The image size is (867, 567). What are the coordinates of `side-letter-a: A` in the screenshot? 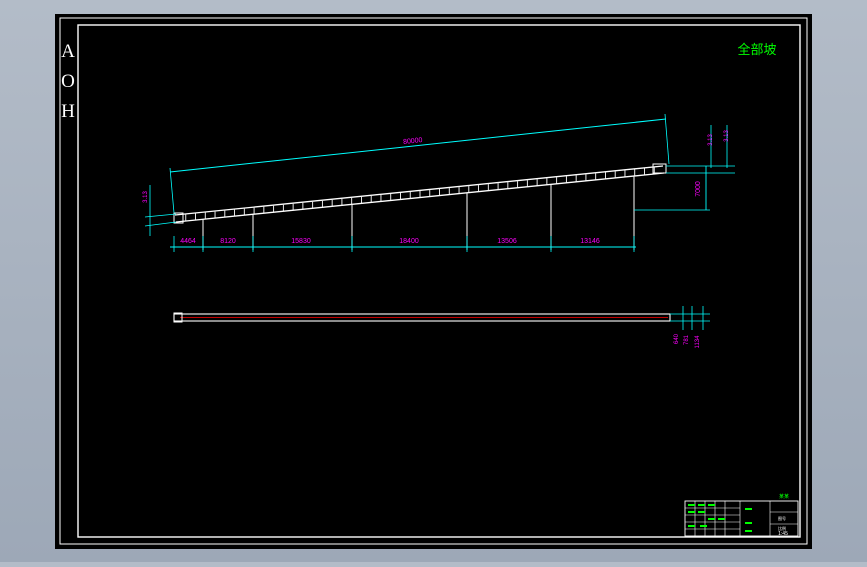 It's located at (68, 51).